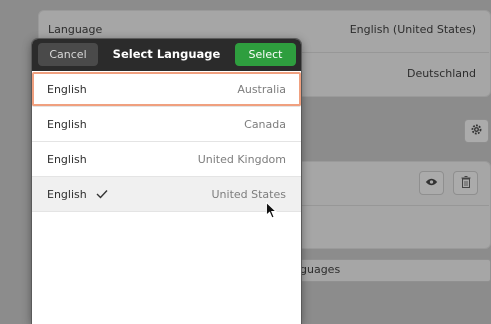  I want to click on region-name: United Kingdom, so click(241, 159).